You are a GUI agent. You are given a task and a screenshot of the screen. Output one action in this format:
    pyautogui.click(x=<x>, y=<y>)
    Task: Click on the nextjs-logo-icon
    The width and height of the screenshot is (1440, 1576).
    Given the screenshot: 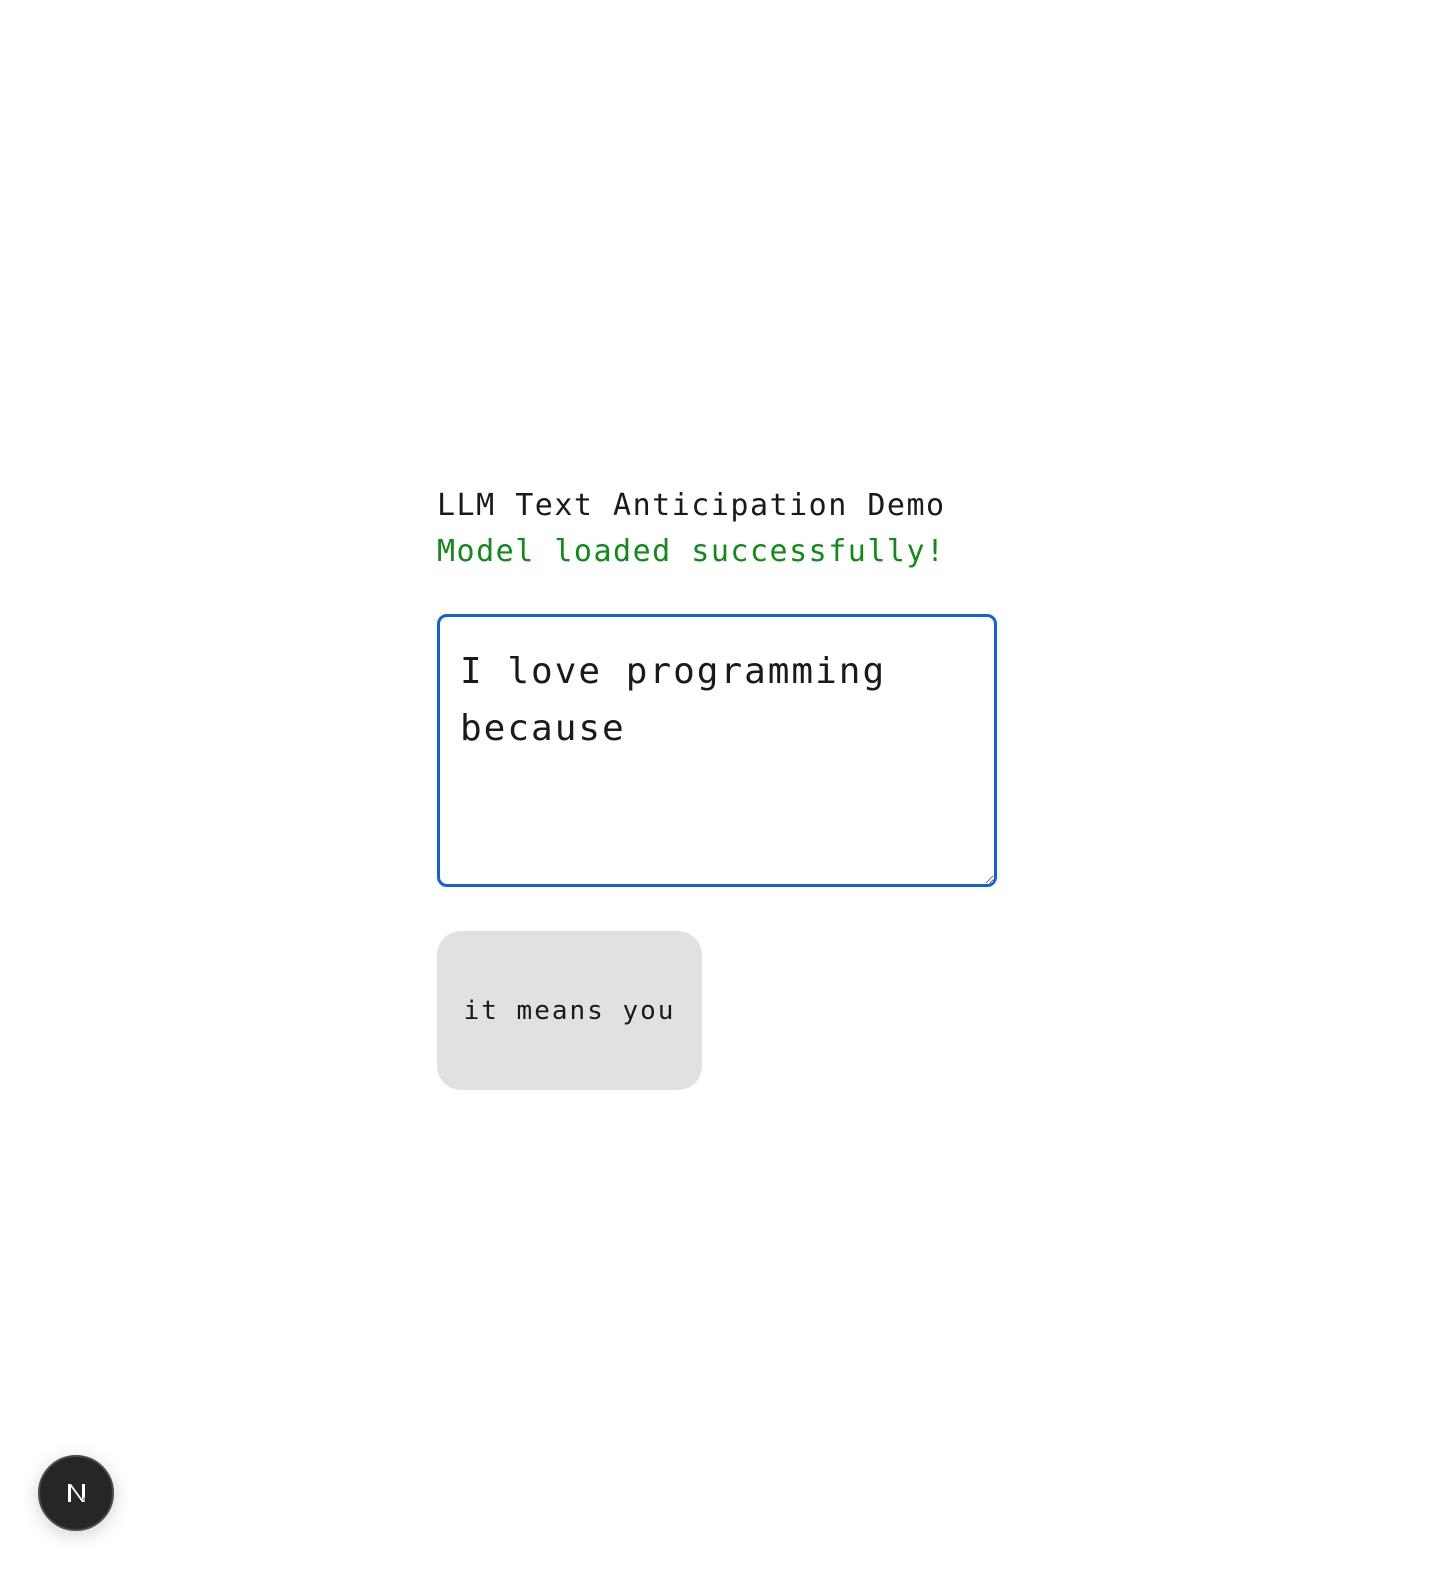 What is the action you would take?
    pyautogui.click(x=76, y=1493)
    